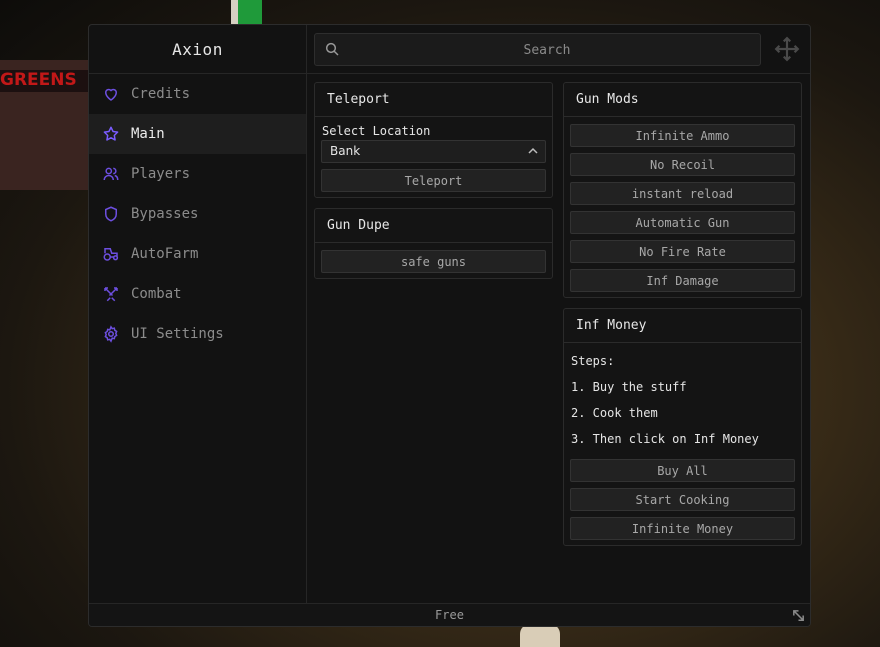 The height and width of the screenshot is (647, 880). Describe the element at coordinates (682, 470) in the screenshot. I see `buy-all-button: Buy All` at that location.